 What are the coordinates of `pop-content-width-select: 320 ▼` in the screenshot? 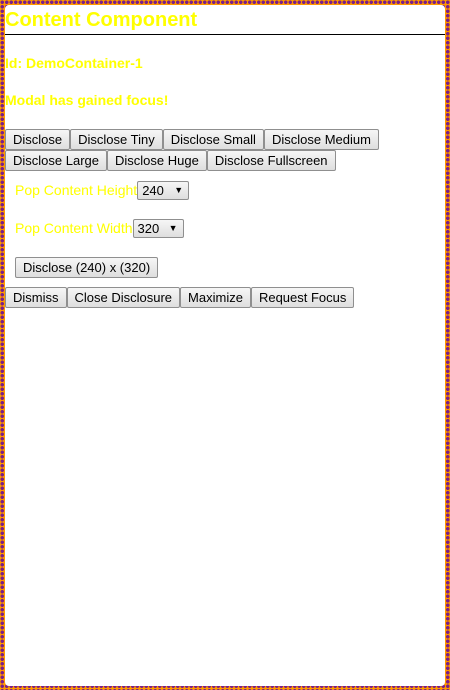 It's located at (158, 228).